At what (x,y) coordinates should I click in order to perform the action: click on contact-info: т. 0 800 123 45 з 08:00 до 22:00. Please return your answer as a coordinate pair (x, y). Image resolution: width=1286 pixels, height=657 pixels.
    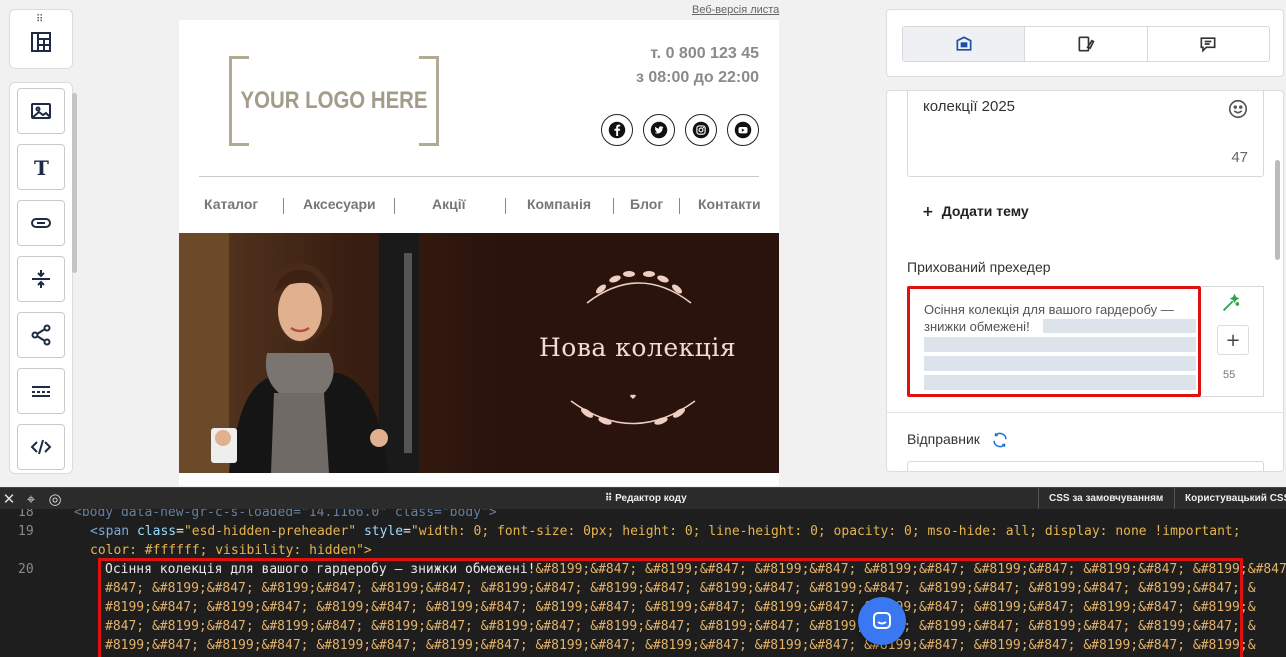
    Looking at the image, I should click on (697, 66).